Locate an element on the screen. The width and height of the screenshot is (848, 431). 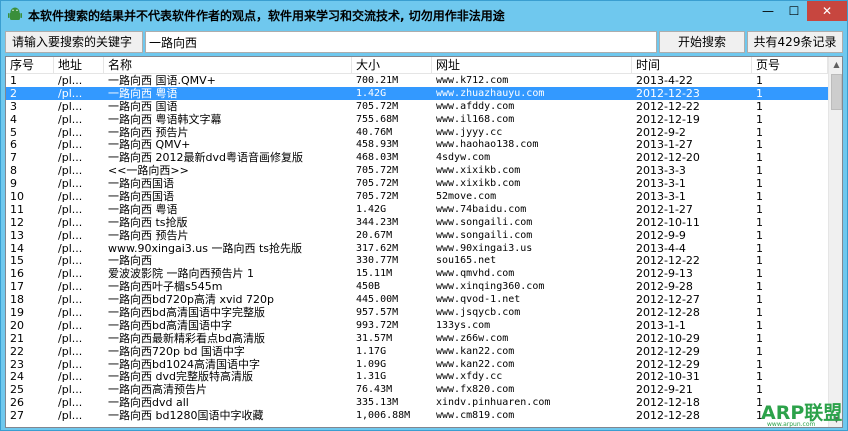
column-header-index: 序号 is located at coordinates (30, 65).